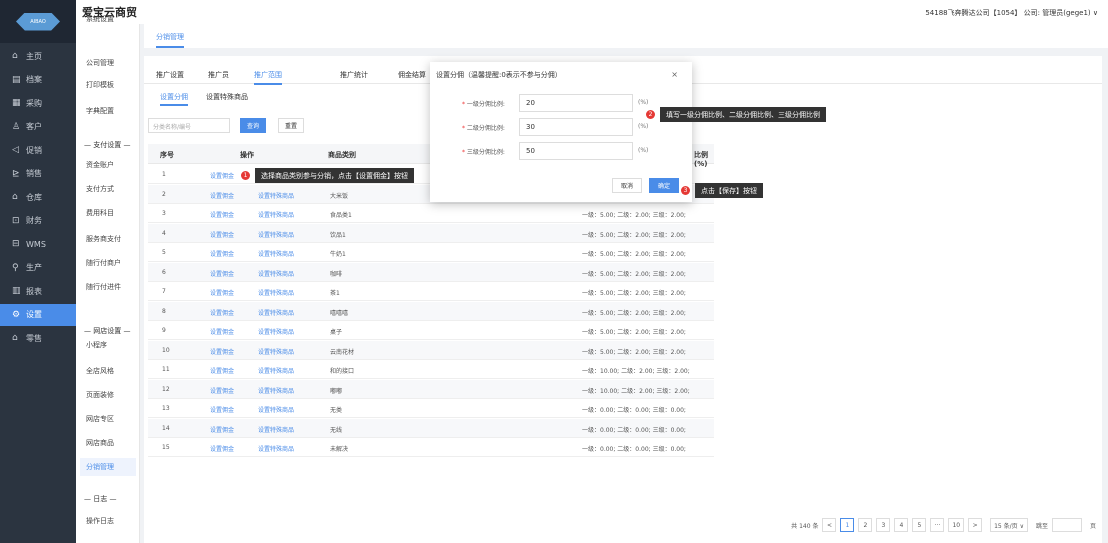 Image resolution: width=1108 pixels, height=543 pixels. I want to click on nav-item-8: ⊟ WMS, so click(38, 244).